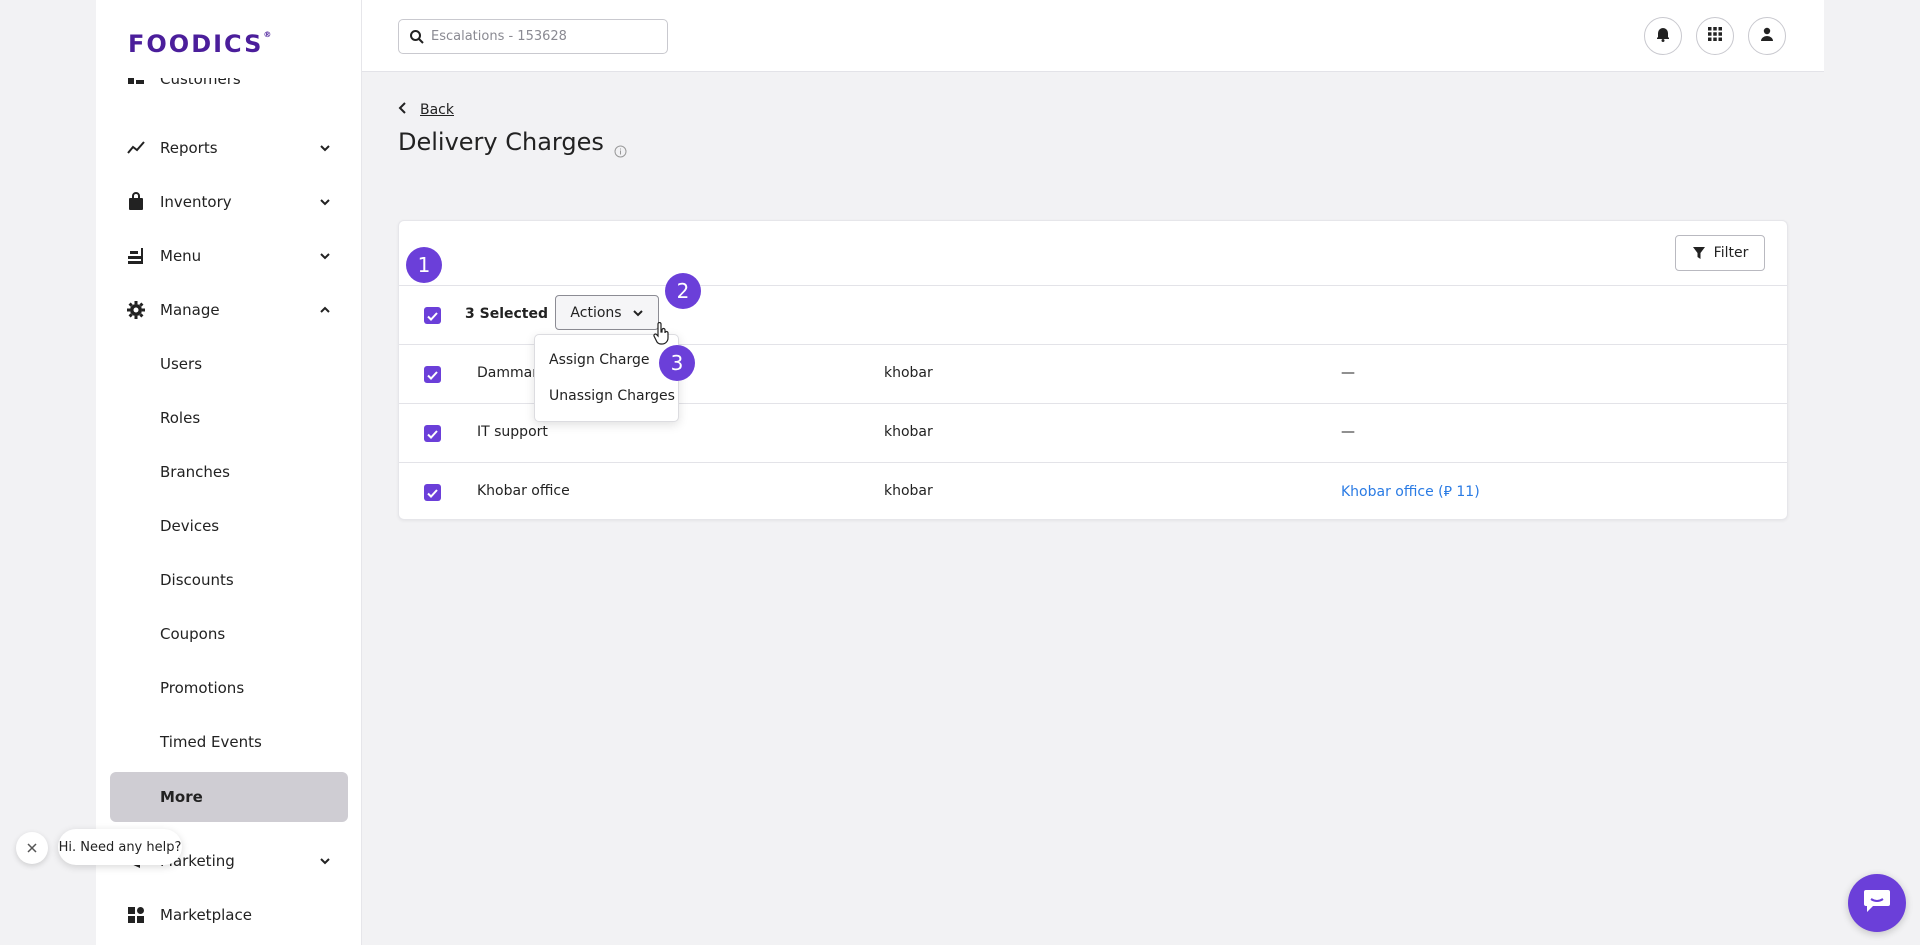  What do you see at coordinates (136, 256) in the screenshot?
I see `food-icon` at bounding box center [136, 256].